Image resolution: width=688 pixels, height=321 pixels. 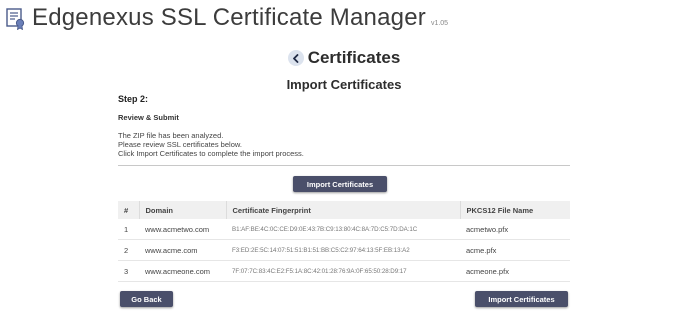 What do you see at coordinates (515, 210) in the screenshot?
I see `column-header-file-name: PKCS12 File Name` at bounding box center [515, 210].